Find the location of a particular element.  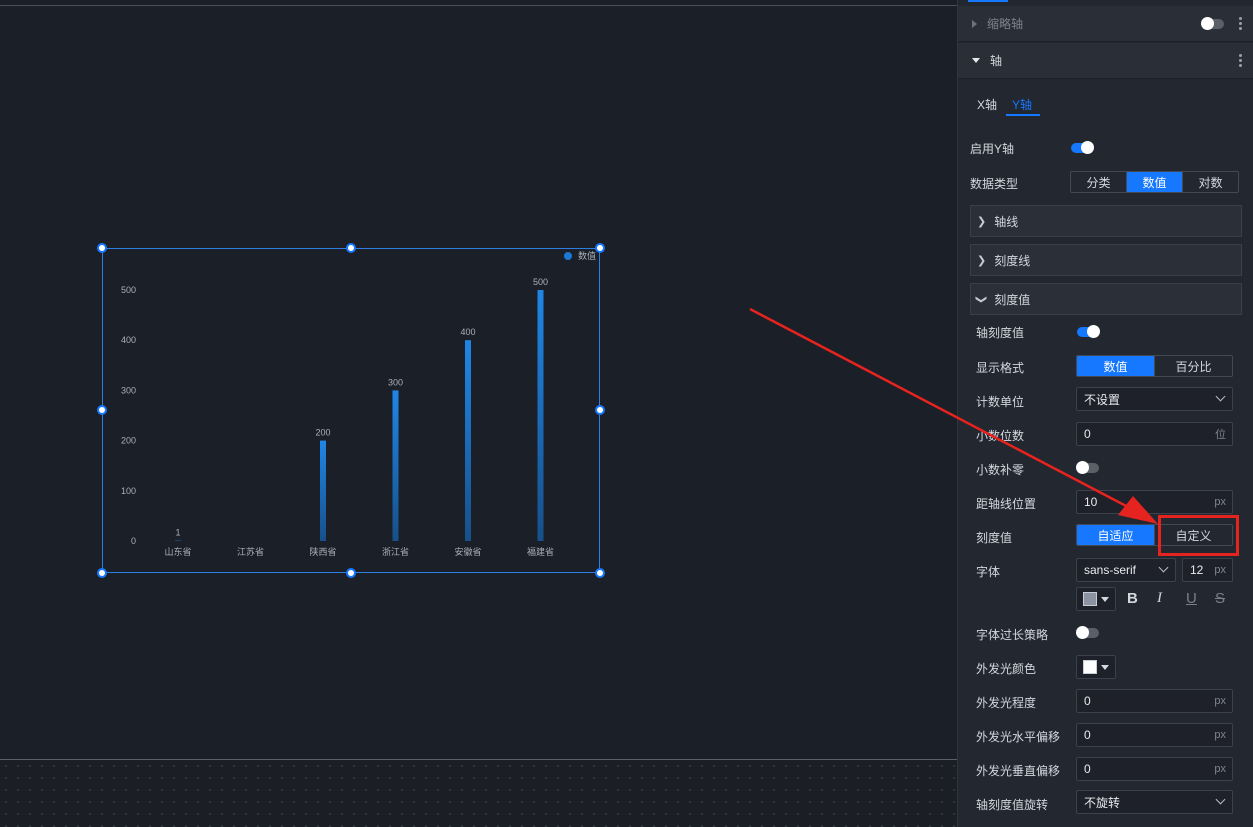

annotation-overlay is located at coordinates (953, 415).